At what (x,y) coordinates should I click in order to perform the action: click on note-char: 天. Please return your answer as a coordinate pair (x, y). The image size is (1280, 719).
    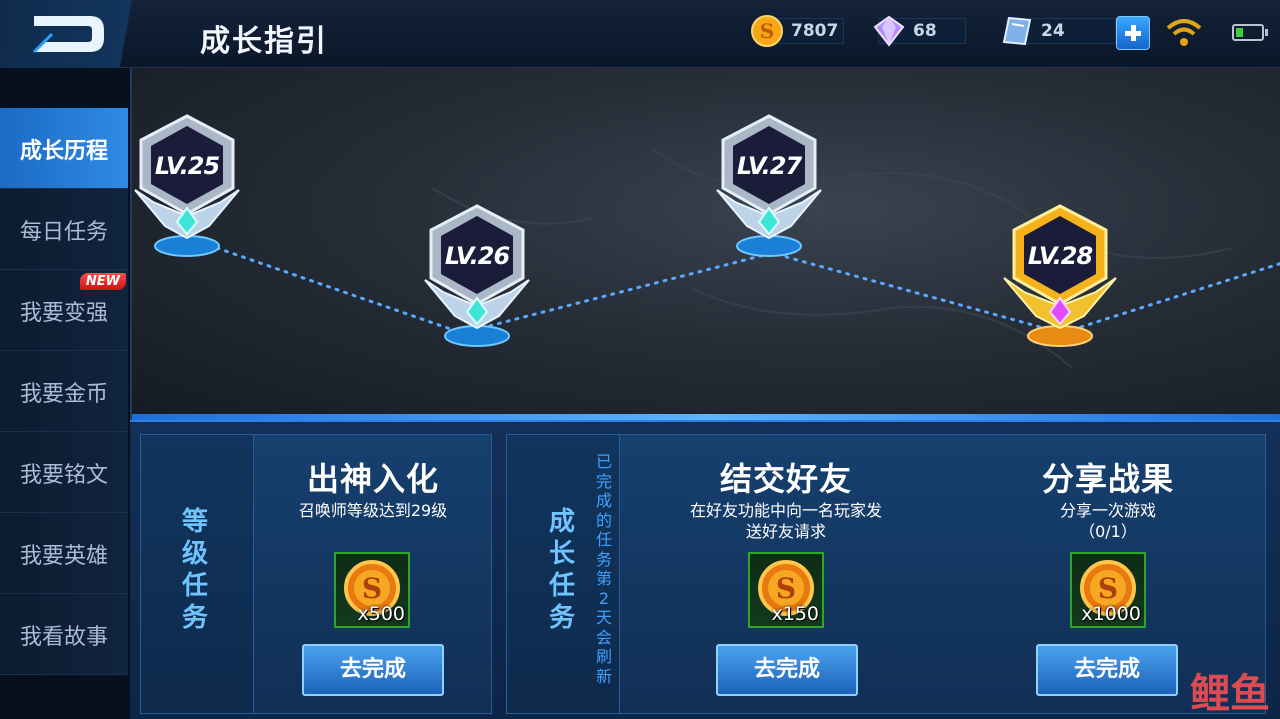
    Looking at the image, I should click on (603, 617).